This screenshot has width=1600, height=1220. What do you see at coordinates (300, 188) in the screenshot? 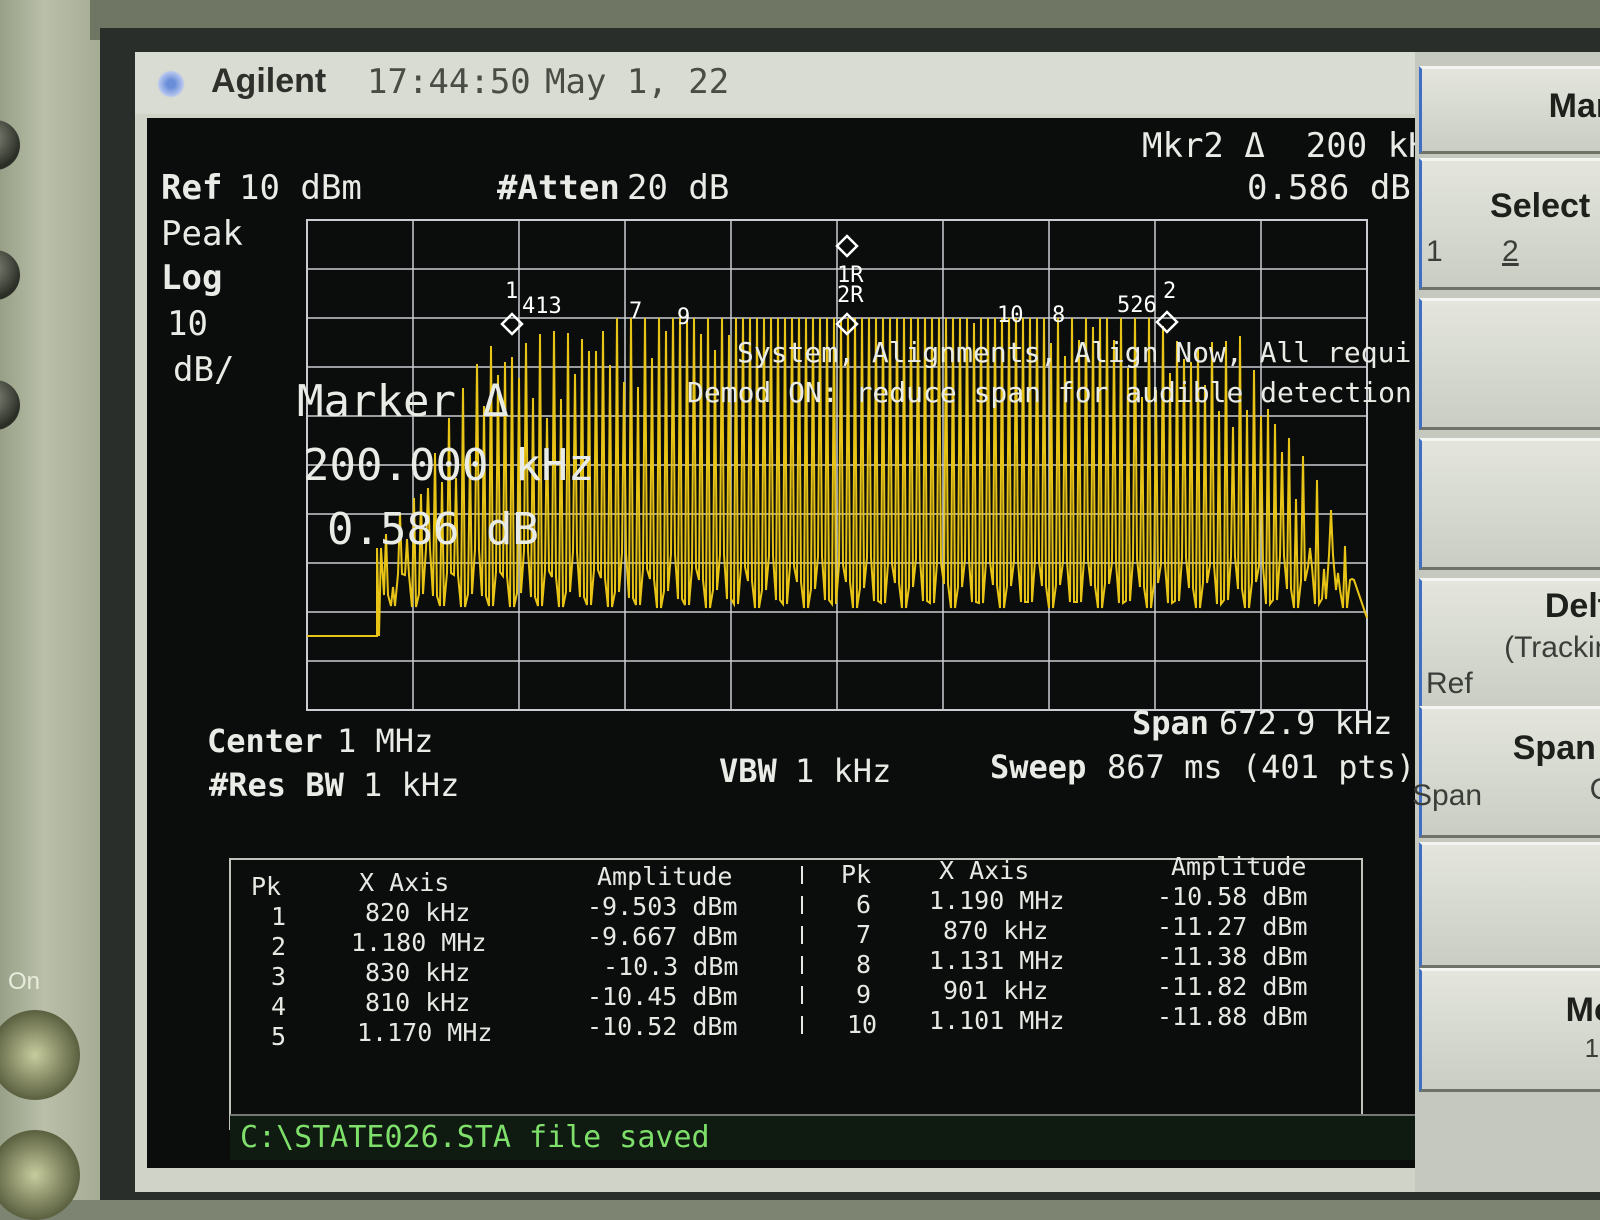
I see `ref-value: 10 dBm` at bounding box center [300, 188].